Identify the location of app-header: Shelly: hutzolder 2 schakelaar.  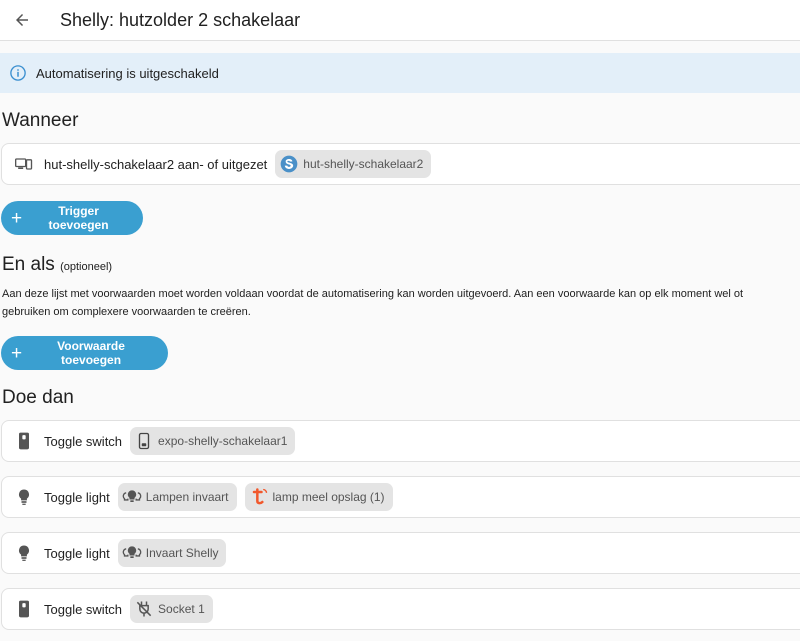
(400, 20).